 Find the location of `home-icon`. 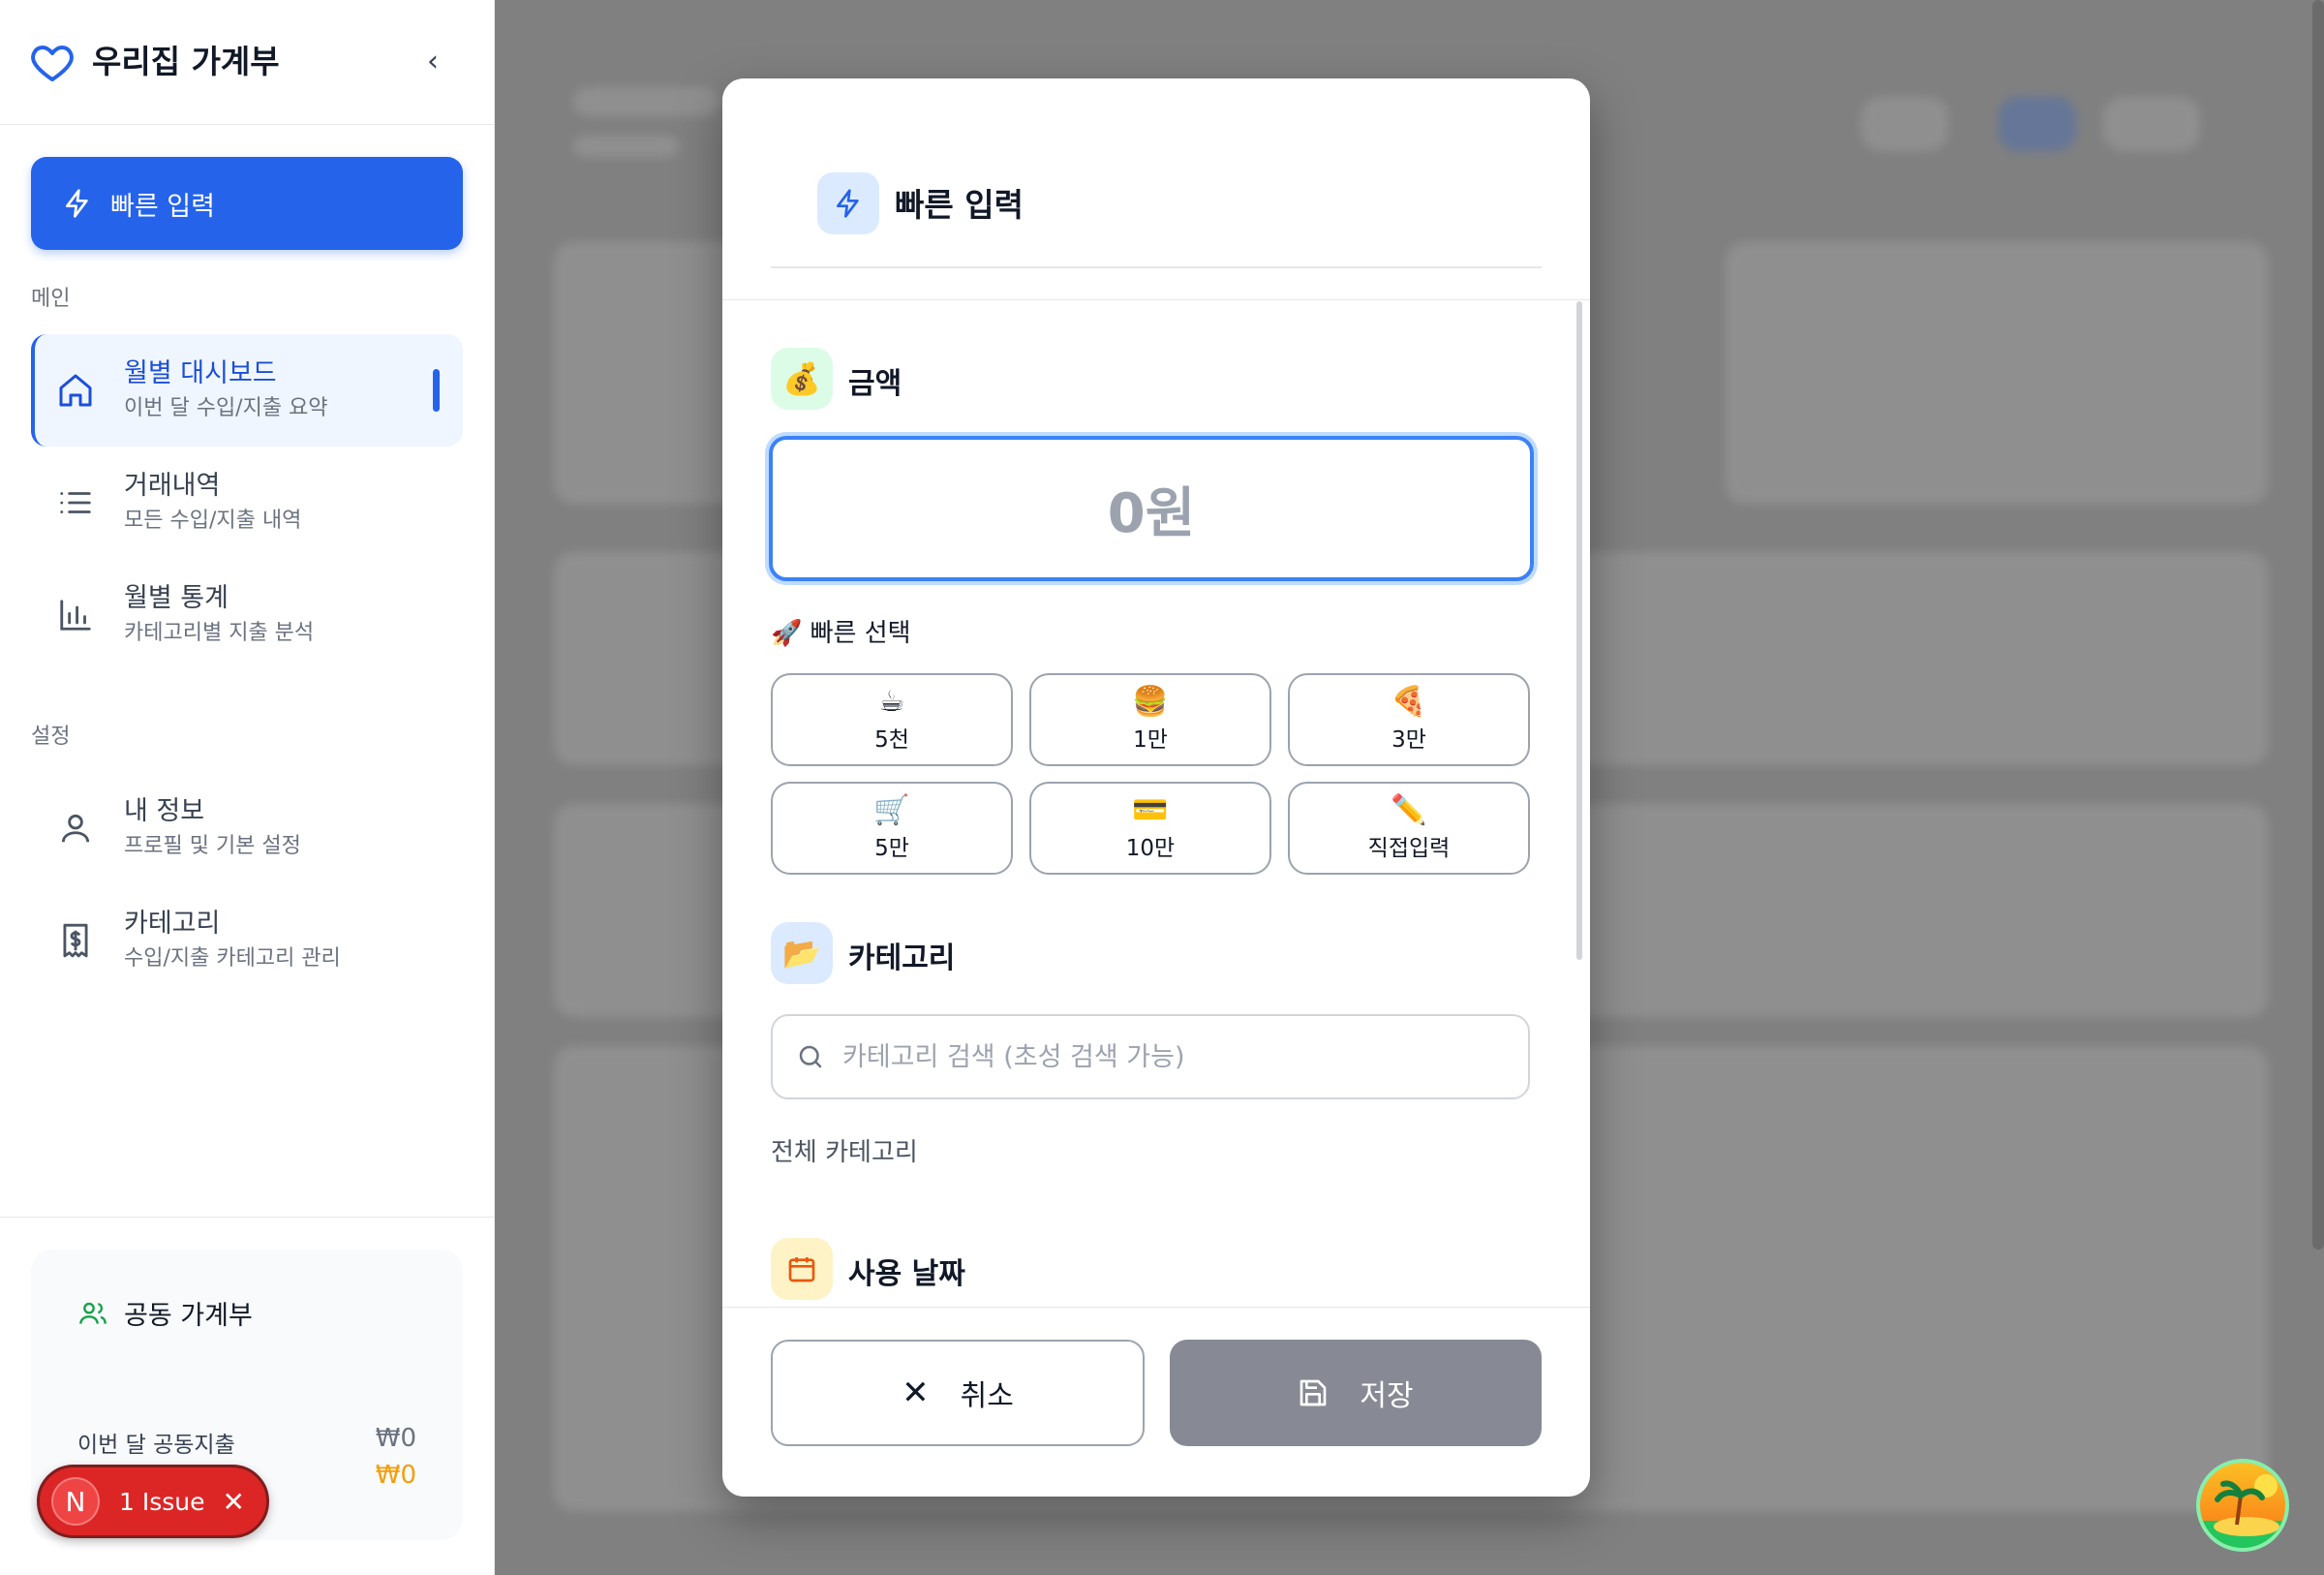

home-icon is located at coordinates (76, 390).